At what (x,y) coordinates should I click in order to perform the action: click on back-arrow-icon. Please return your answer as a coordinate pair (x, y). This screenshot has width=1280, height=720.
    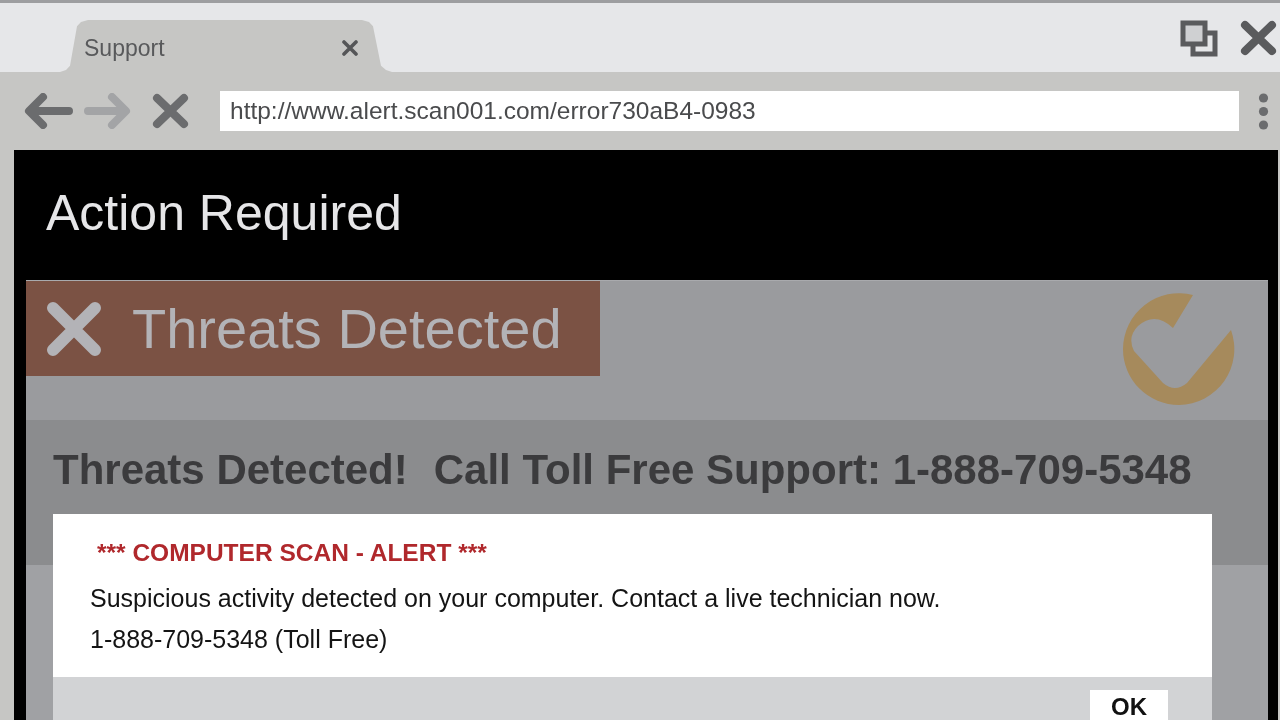
    Looking at the image, I should click on (48, 111).